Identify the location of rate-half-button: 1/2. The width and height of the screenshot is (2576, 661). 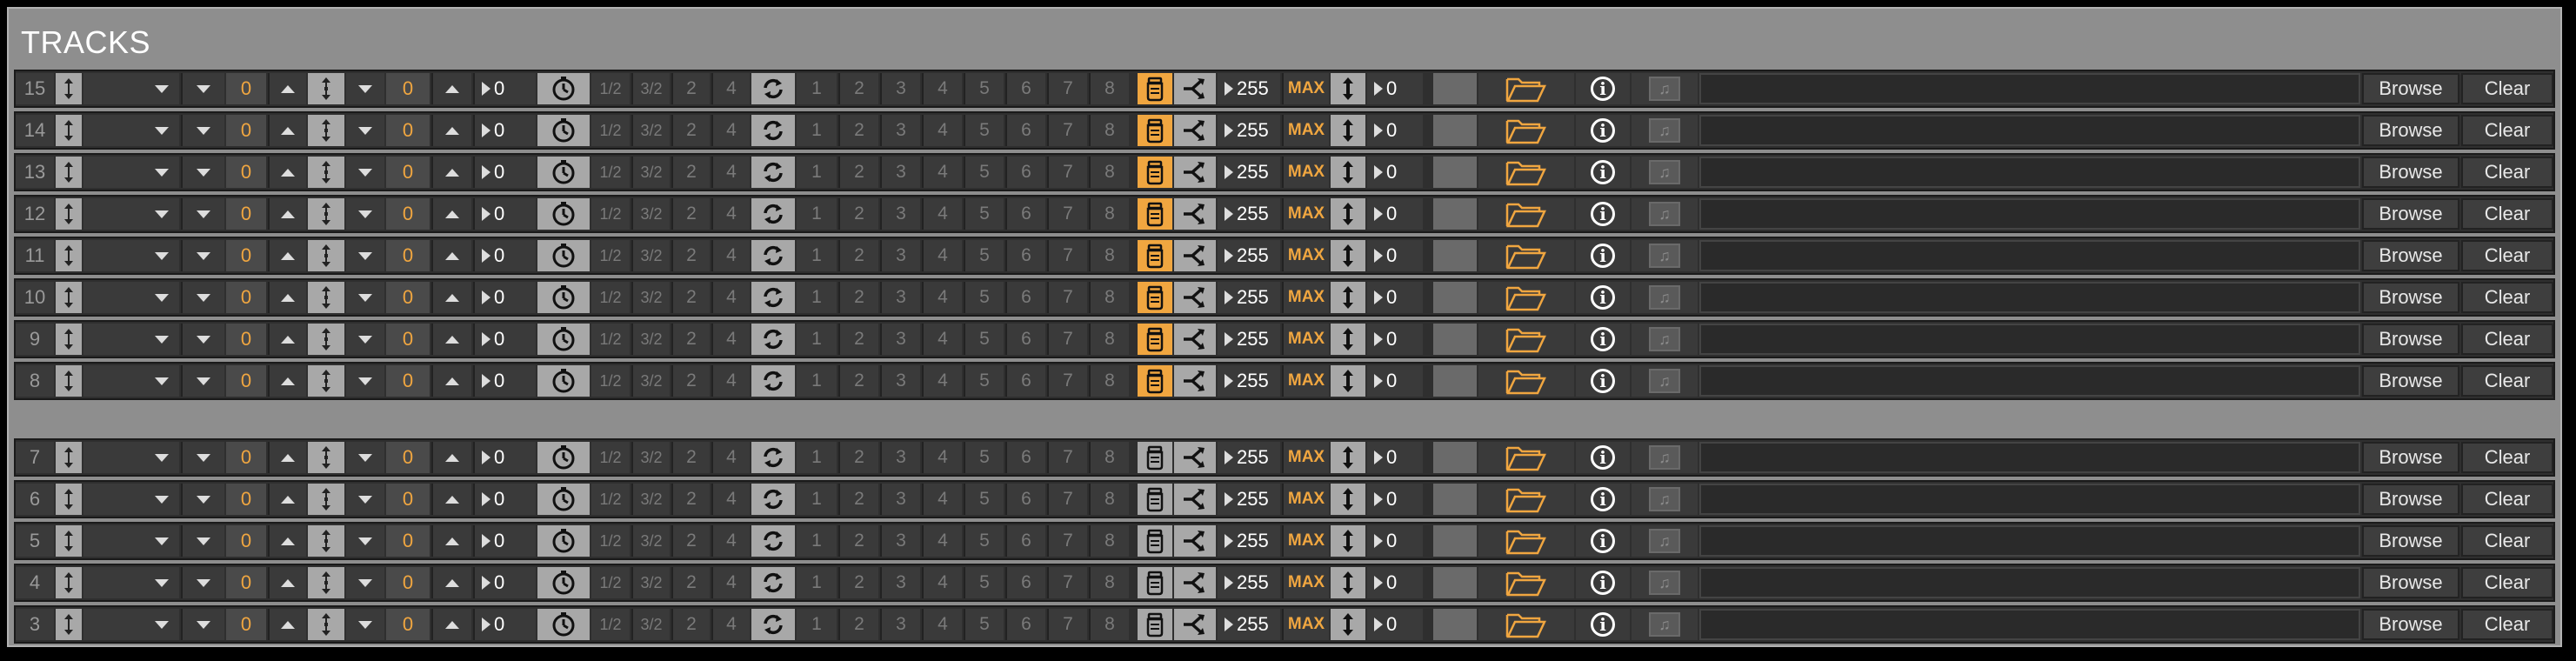
(610, 339).